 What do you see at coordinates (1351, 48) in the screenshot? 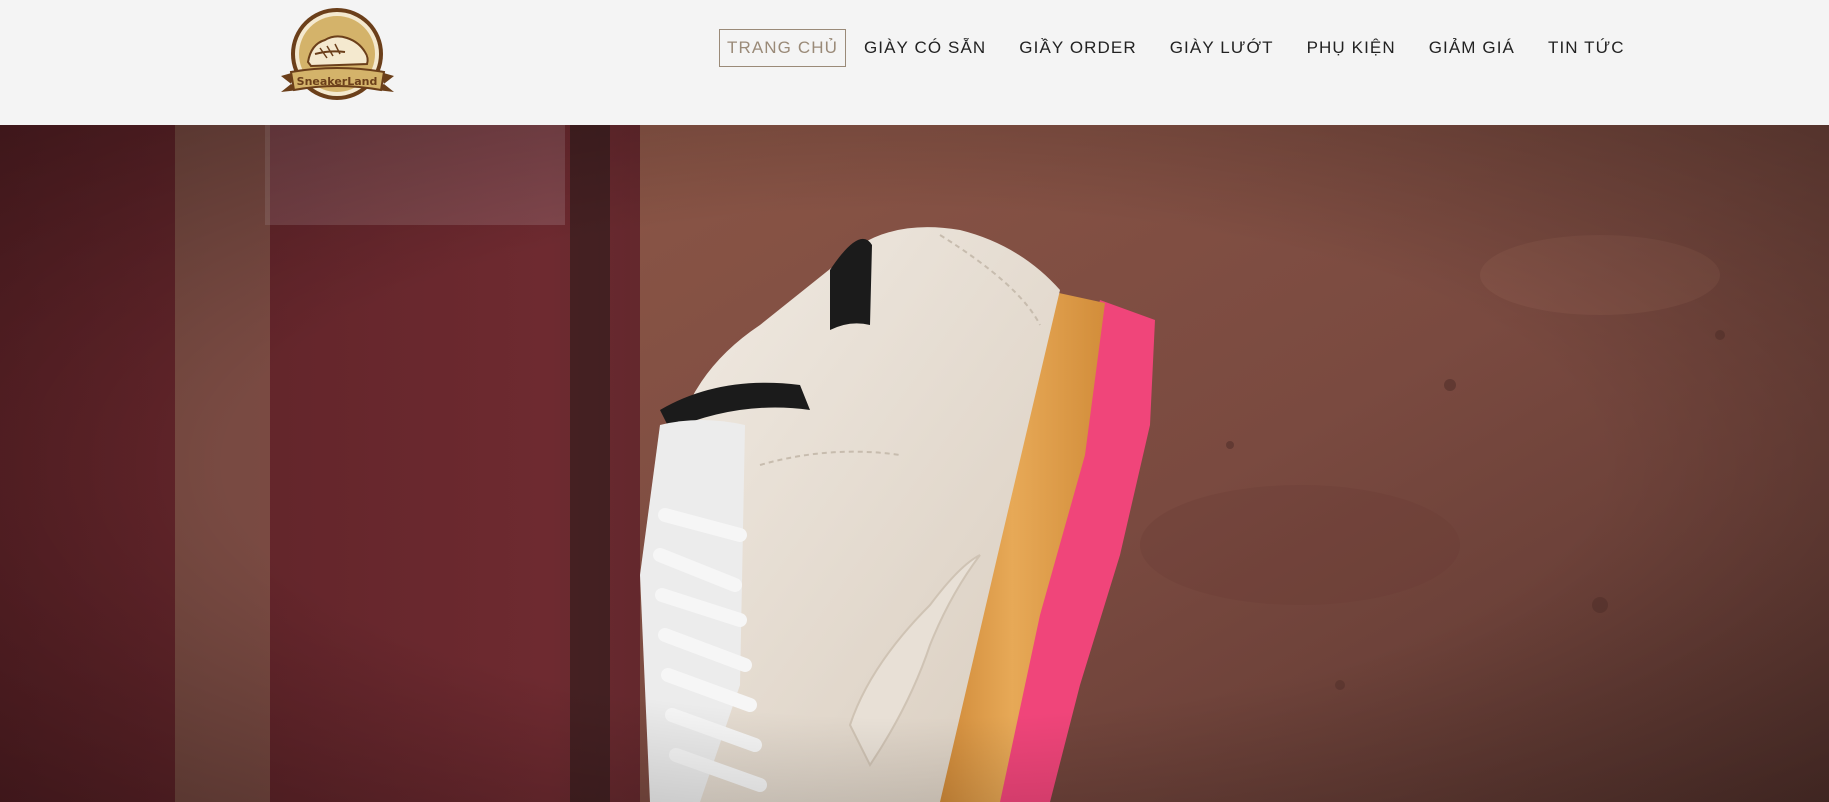
I see `nav-item-4: PHỤ KIỆN` at bounding box center [1351, 48].